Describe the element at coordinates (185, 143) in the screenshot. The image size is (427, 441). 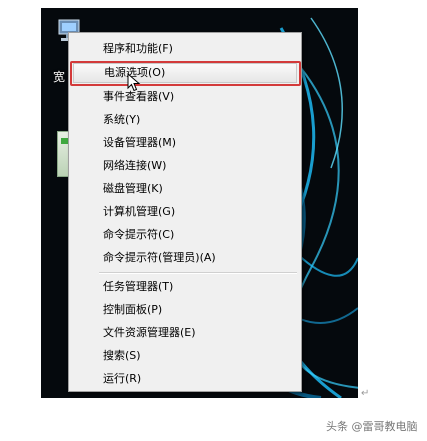
I see `menu-item-device-manager: 设备管理器(M)` at that location.